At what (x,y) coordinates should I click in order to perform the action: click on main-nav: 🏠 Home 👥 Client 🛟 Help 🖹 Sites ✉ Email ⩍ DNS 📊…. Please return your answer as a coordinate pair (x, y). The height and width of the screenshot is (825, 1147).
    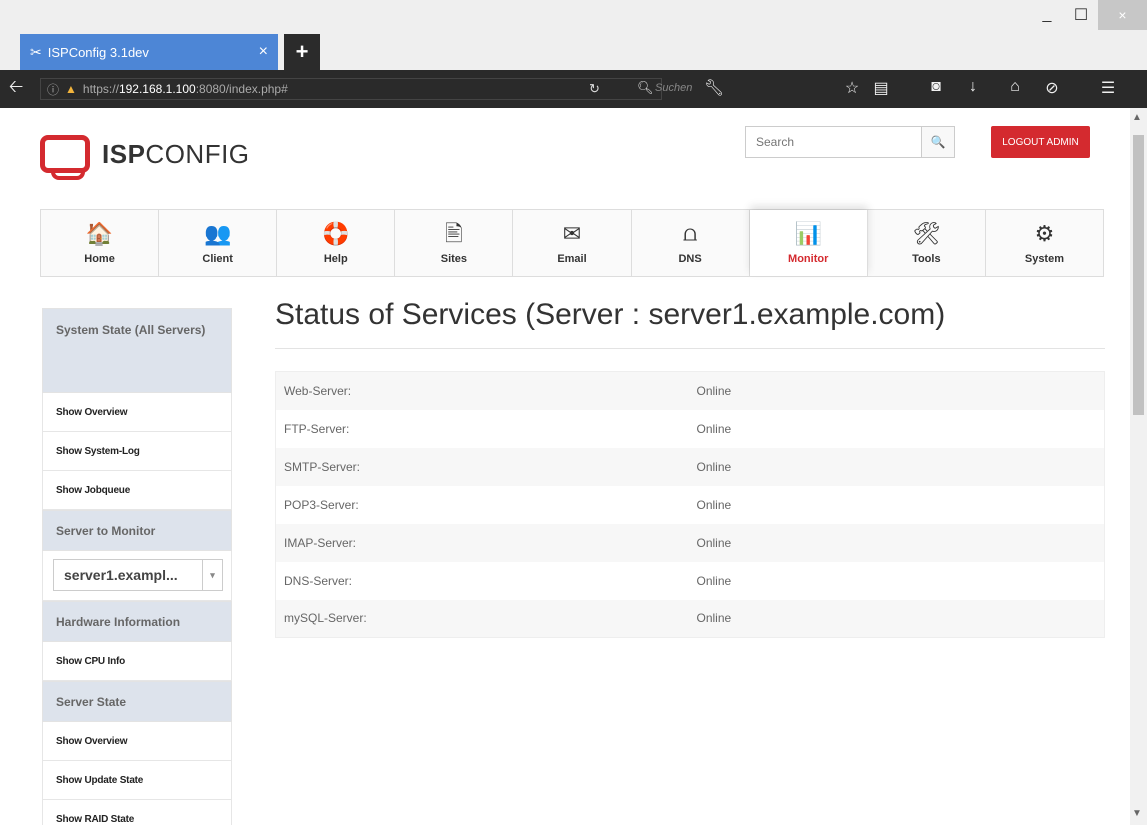
    Looking at the image, I should click on (572, 243).